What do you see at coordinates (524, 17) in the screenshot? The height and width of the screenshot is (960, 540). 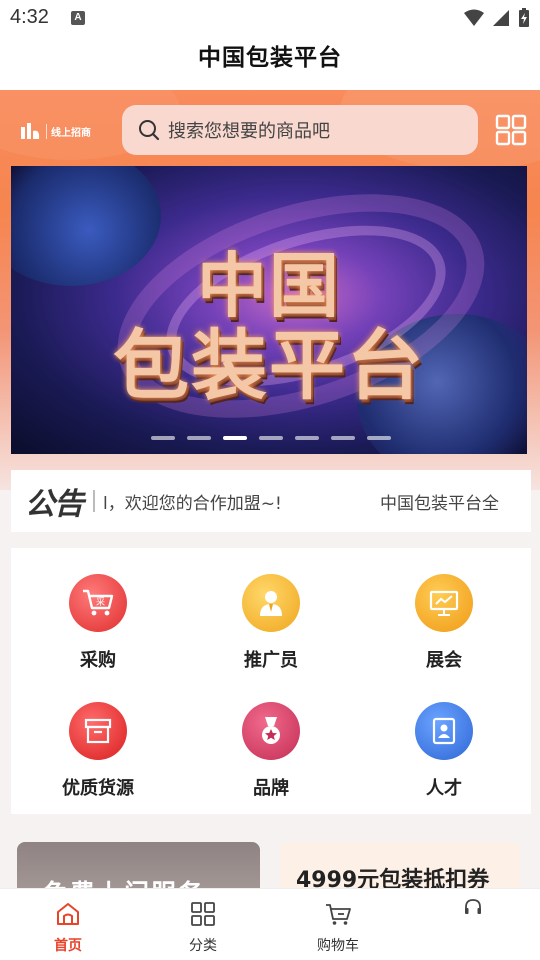 I see `battery-icon` at bounding box center [524, 17].